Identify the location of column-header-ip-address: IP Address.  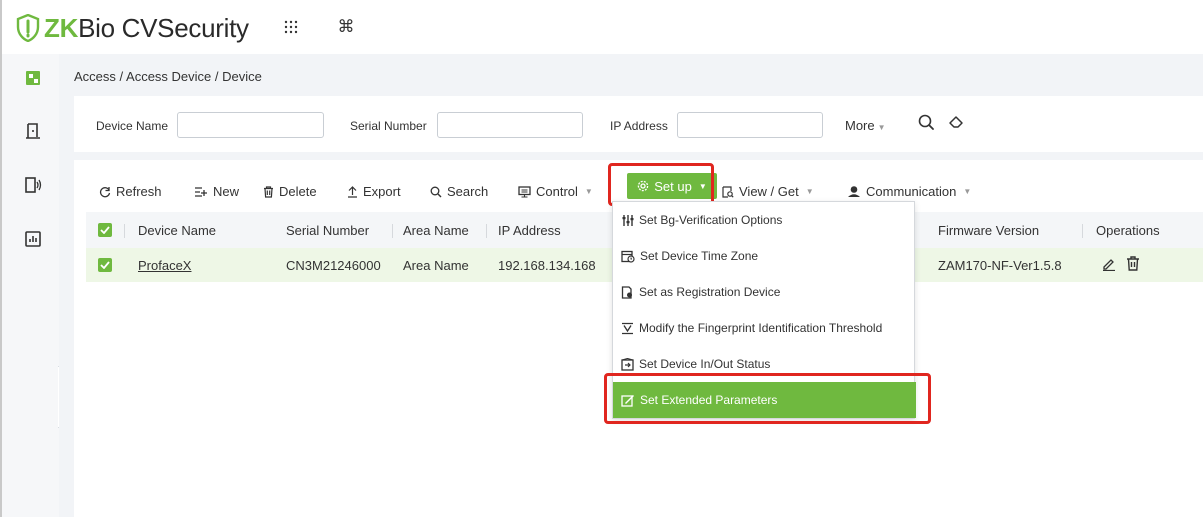
(529, 230).